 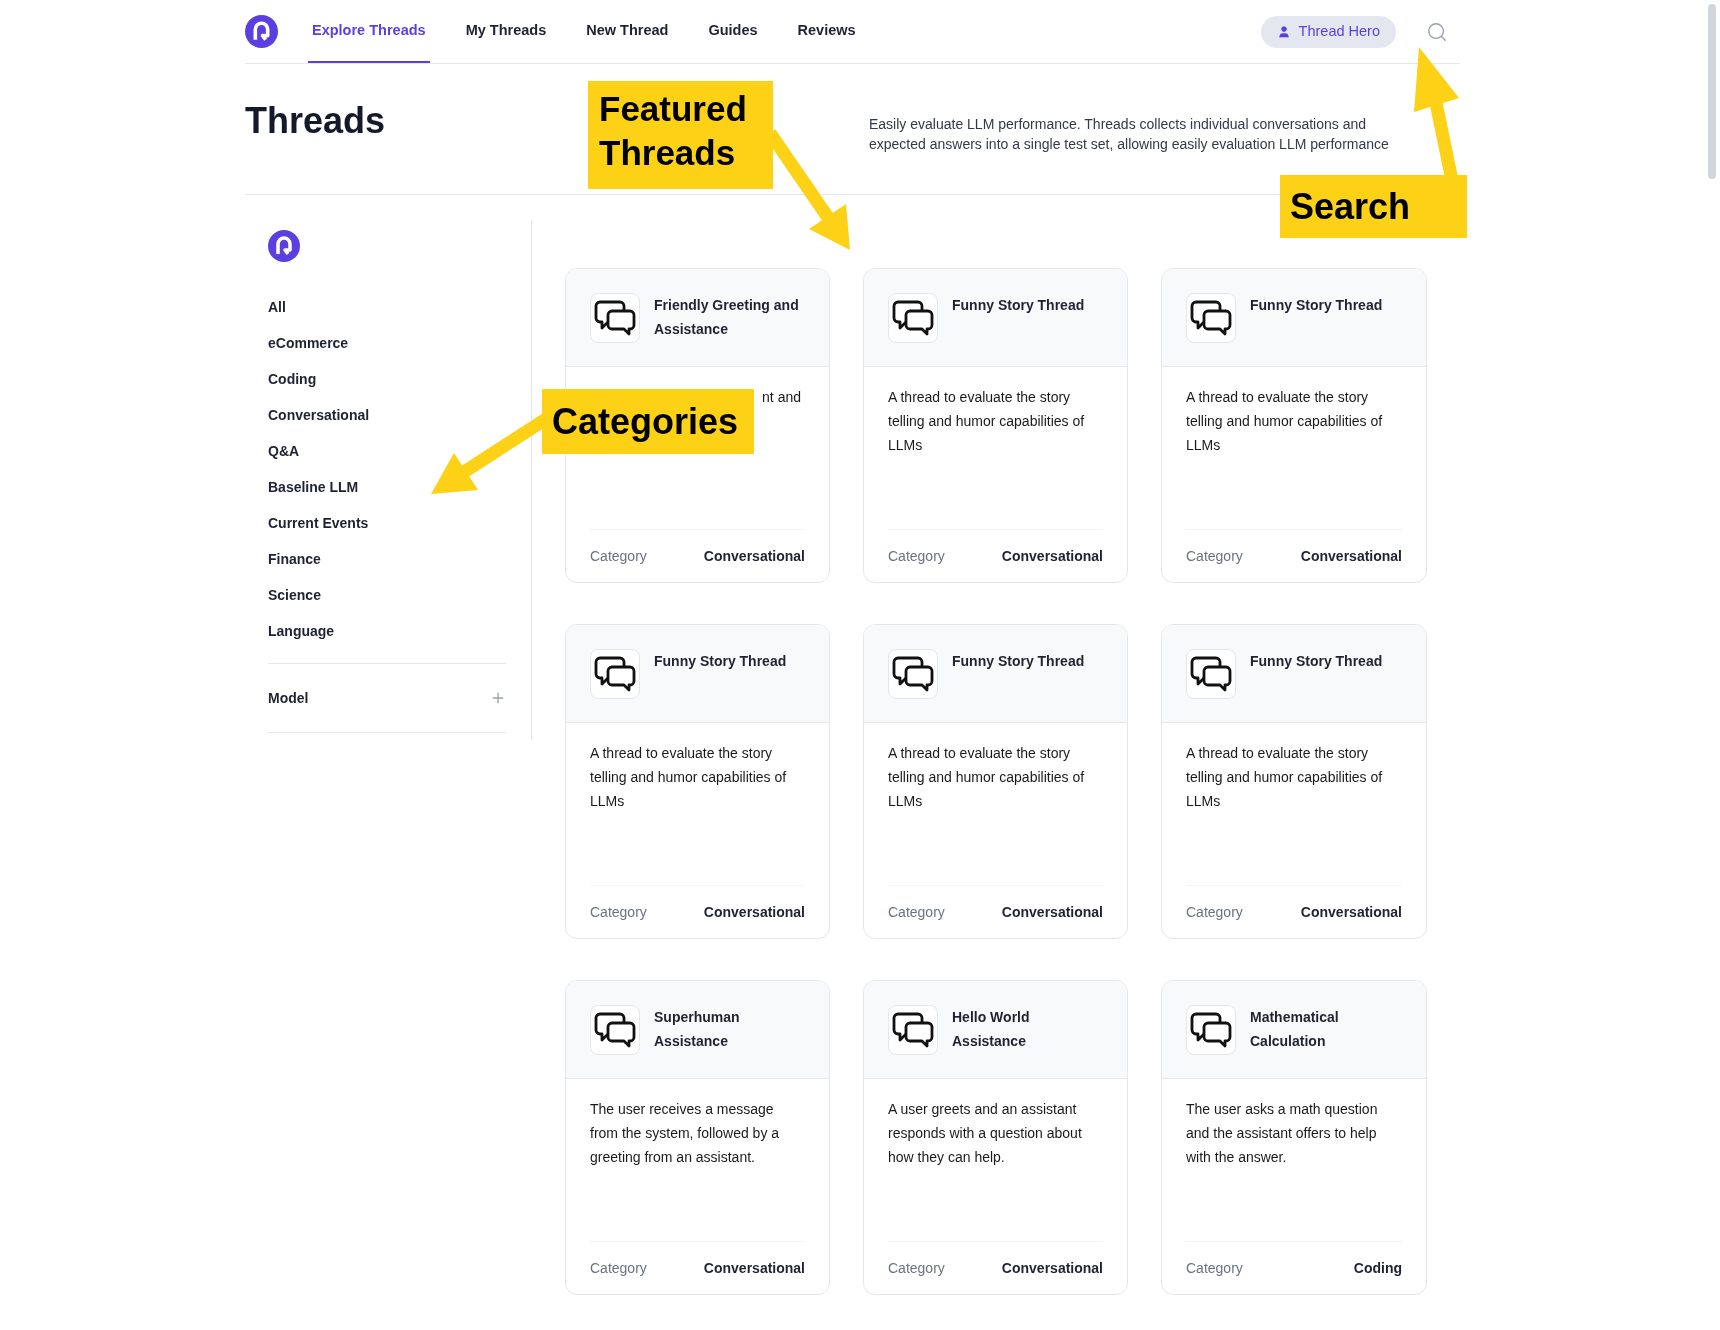 I want to click on thread-card: Superhuman Assistance The user receives a message from the system, followed by a greeting from an assistant. Category Conversational, so click(x=697, y=1137).